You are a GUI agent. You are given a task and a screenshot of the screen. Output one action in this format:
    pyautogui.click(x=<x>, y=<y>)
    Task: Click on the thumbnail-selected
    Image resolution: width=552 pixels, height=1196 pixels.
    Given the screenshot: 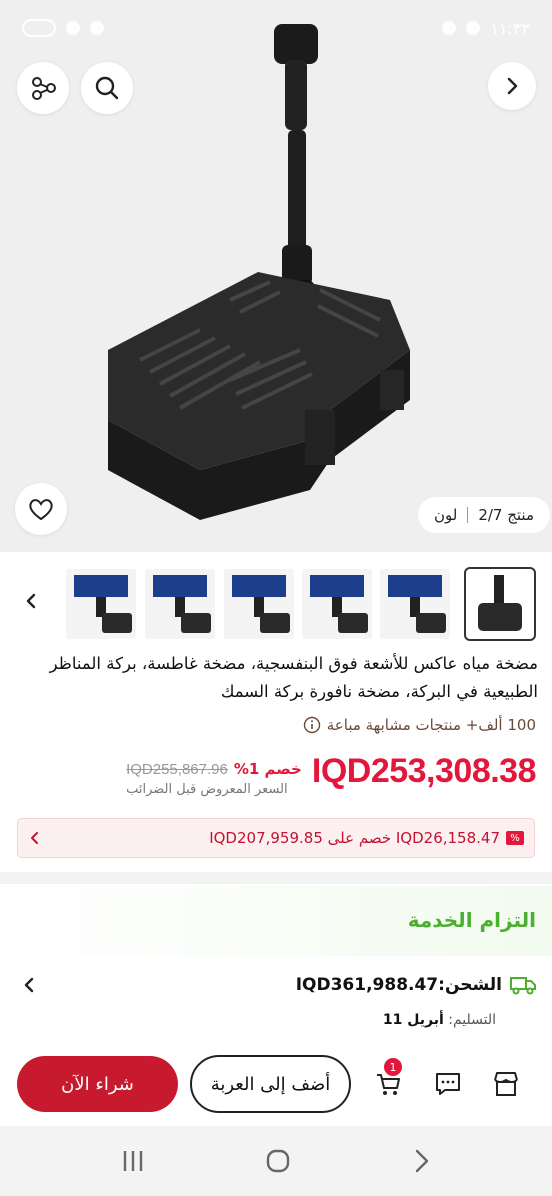 What is the action you would take?
    pyautogui.click(x=500, y=604)
    